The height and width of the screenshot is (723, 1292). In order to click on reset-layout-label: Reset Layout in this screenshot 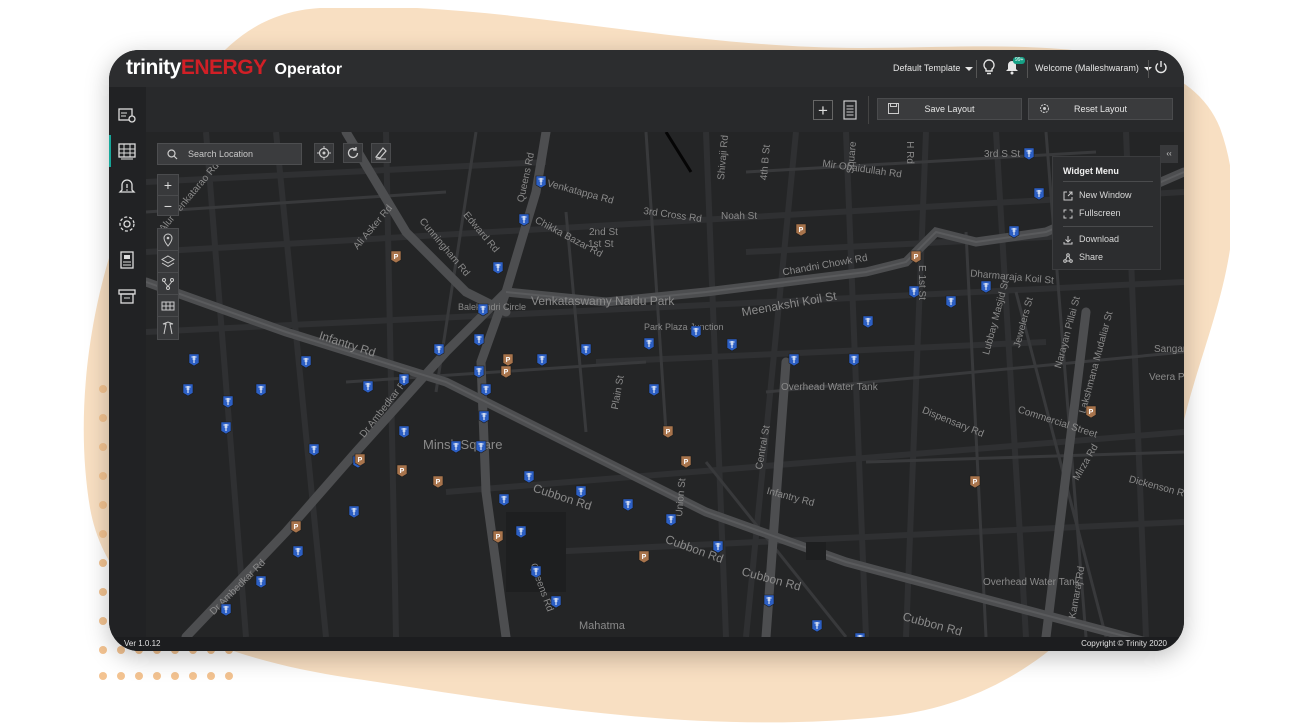, I will do `click(1100, 109)`.